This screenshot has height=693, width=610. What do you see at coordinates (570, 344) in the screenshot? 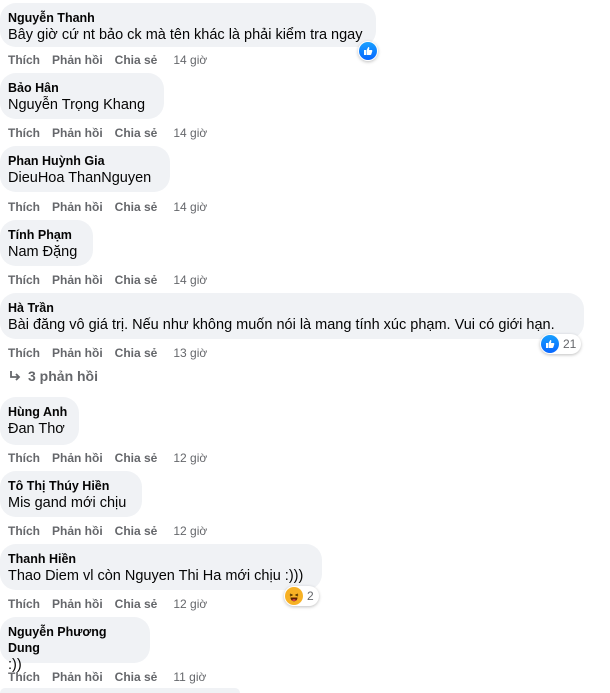
I see `reaction-count: 21` at bounding box center [570, 344].